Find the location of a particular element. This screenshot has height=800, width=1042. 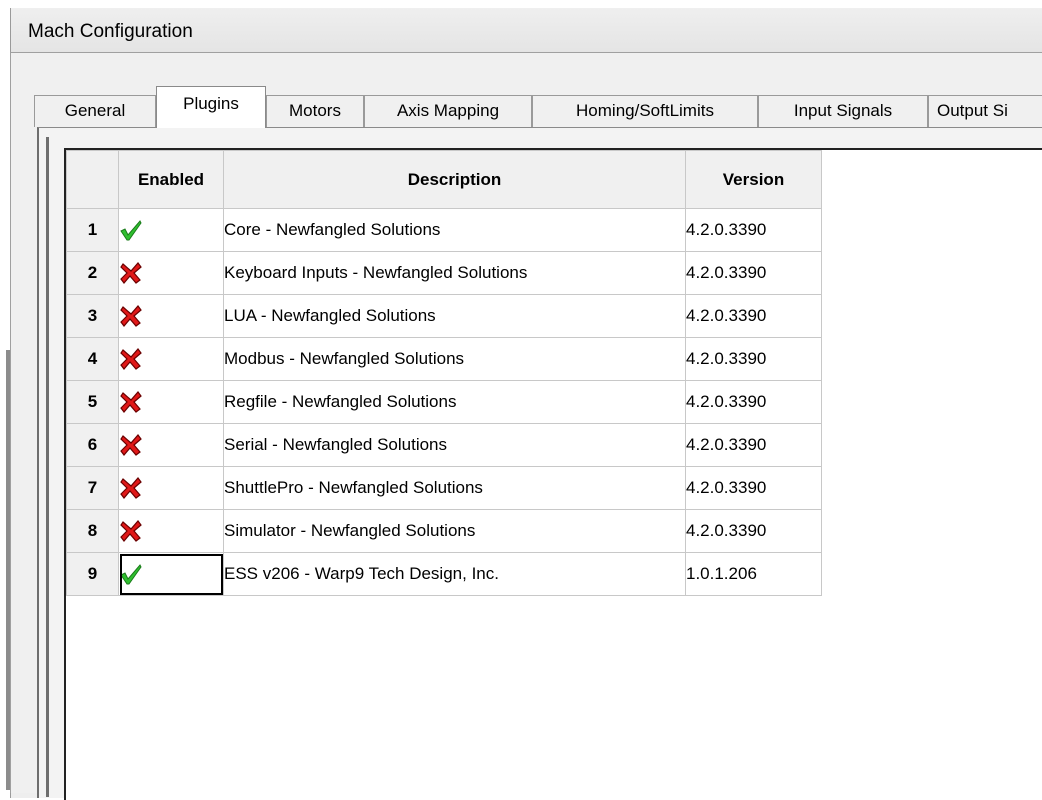

description-cell: Keyboard Inputs - Newfangled Solutions is located at coordinates (454, 273).